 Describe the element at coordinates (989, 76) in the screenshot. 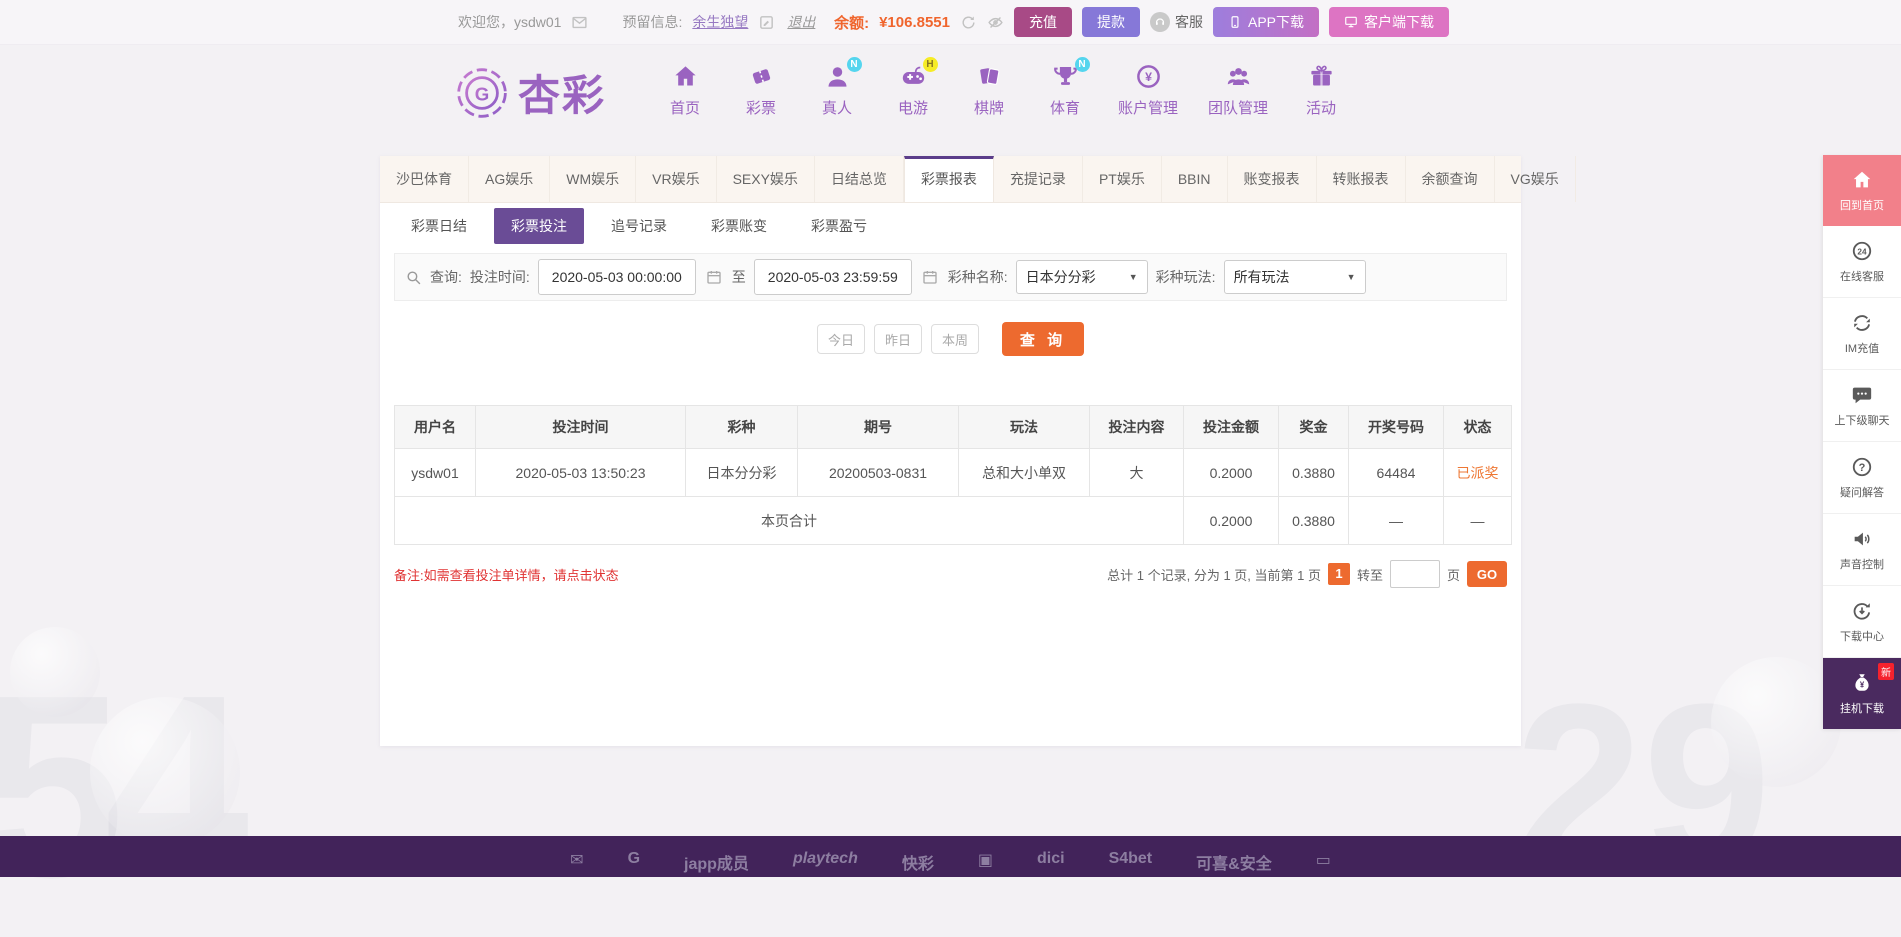

I see `cards-icon` at that location.